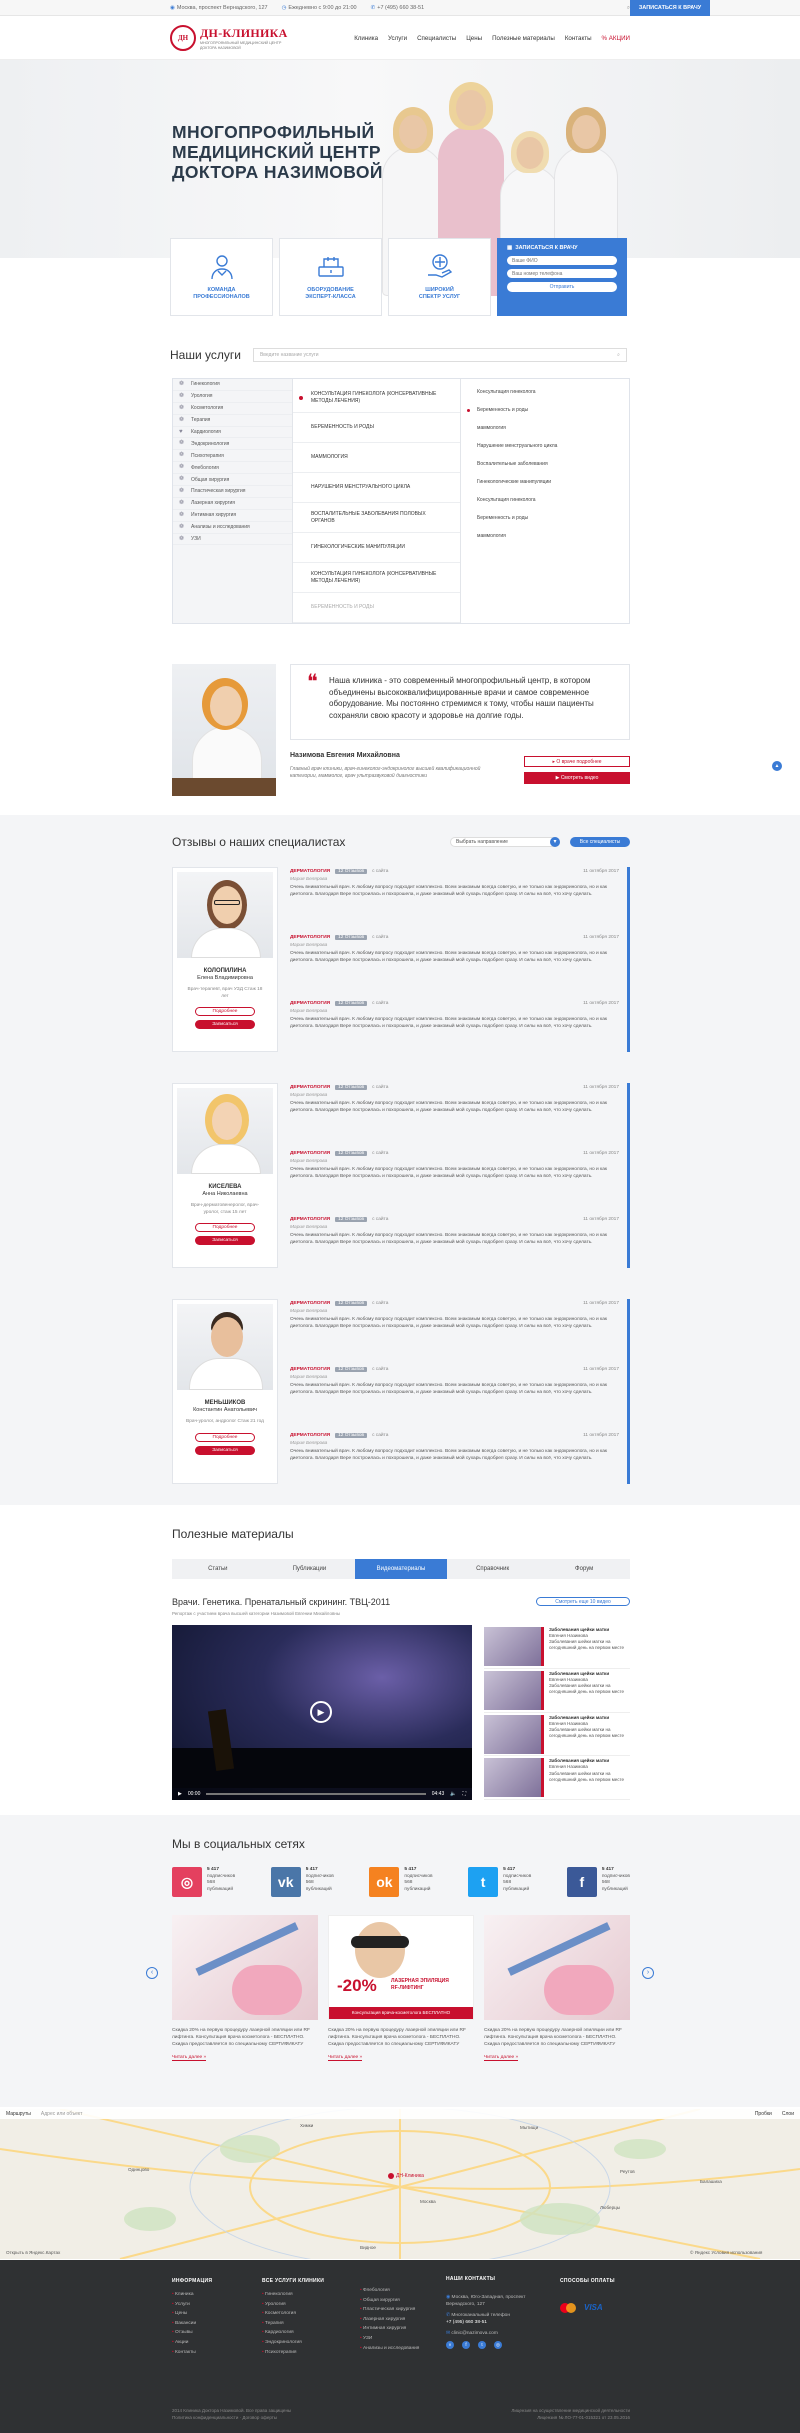 The height and width of the screenshot is (2433, 800). Describe the element at coordinates (483, 1882) in the screenshot. I see `twitter-icon: t` at that location.